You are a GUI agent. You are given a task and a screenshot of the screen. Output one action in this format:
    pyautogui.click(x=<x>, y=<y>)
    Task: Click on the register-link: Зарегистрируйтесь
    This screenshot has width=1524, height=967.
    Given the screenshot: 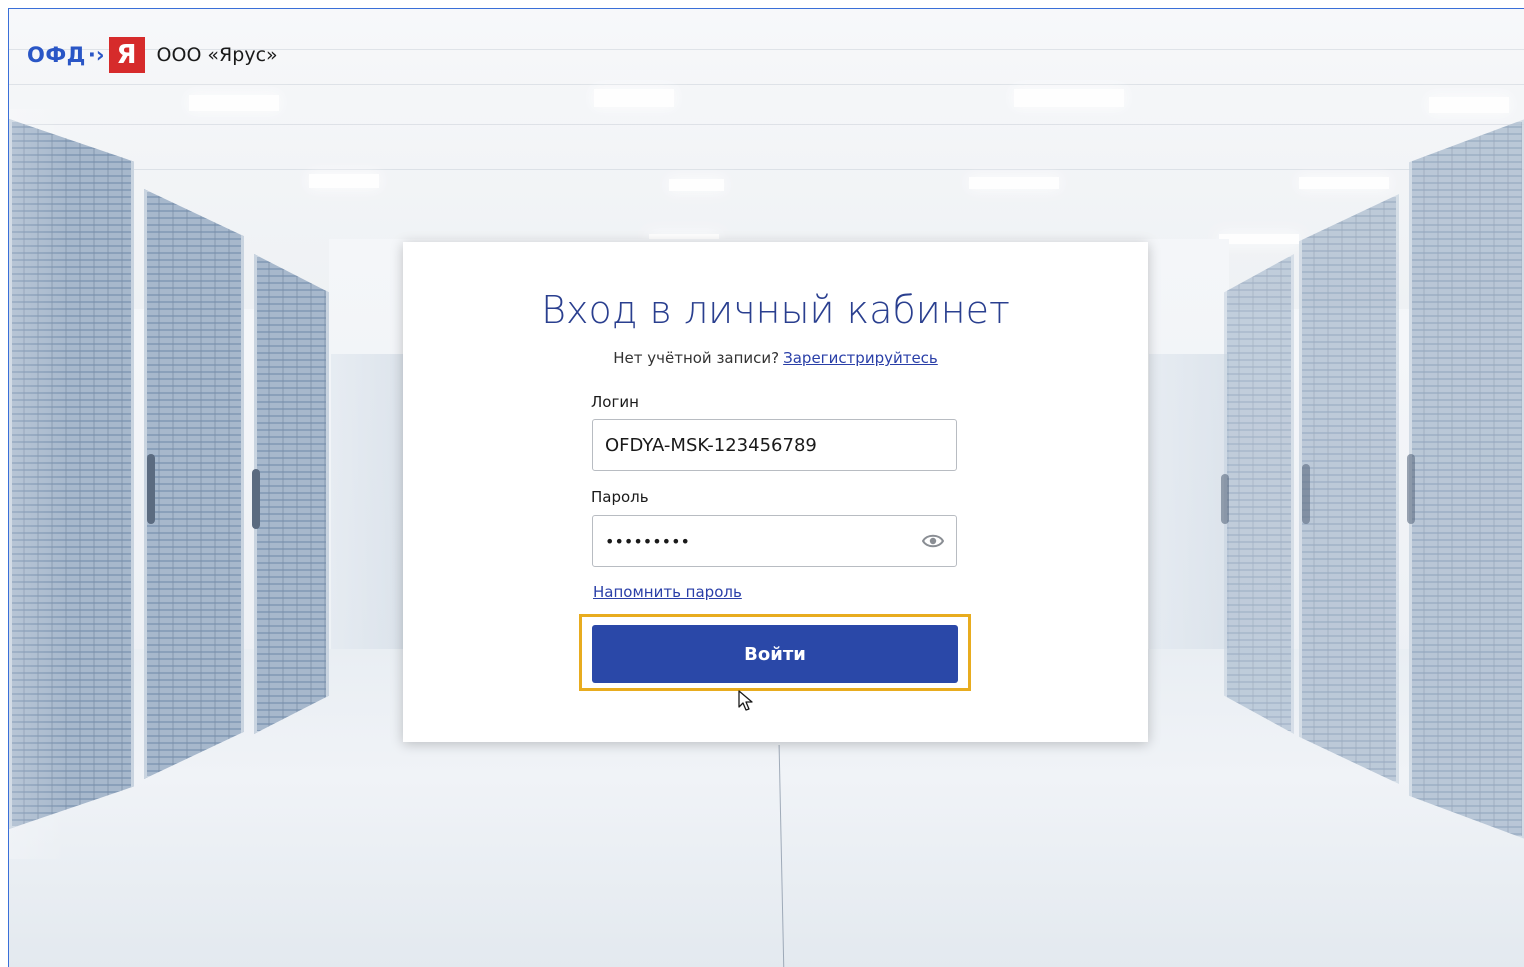 What is the action you would take?
    pyautogui.click(x=860, y=358)
    